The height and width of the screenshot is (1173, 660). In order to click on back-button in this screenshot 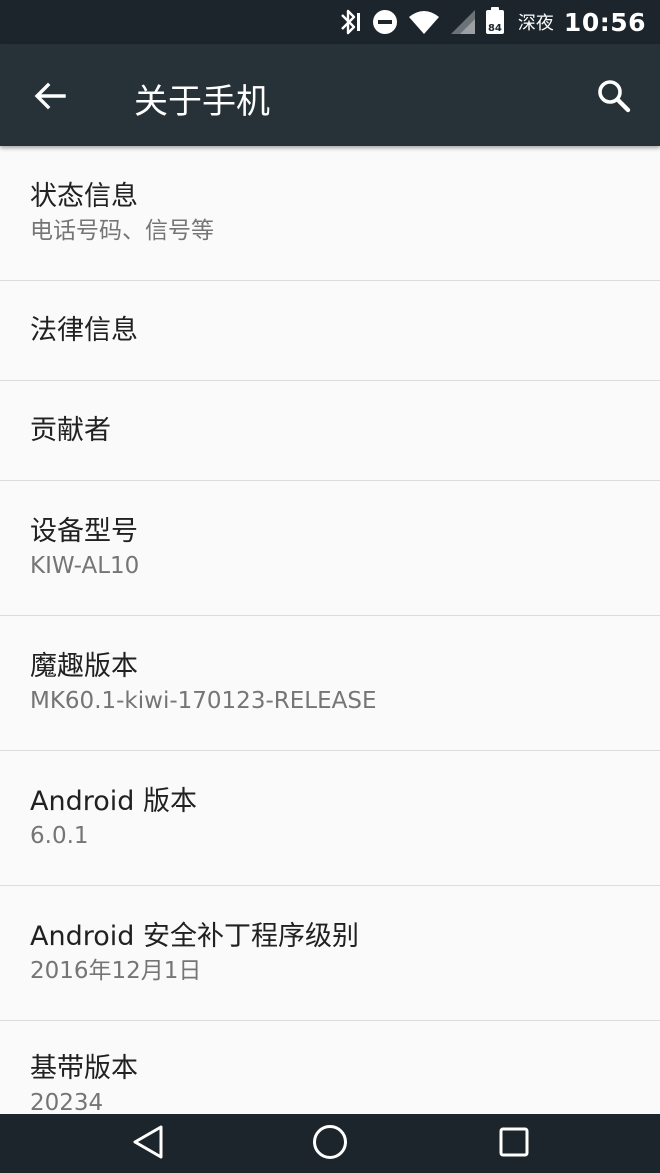, I will do `click(50, 96)`.